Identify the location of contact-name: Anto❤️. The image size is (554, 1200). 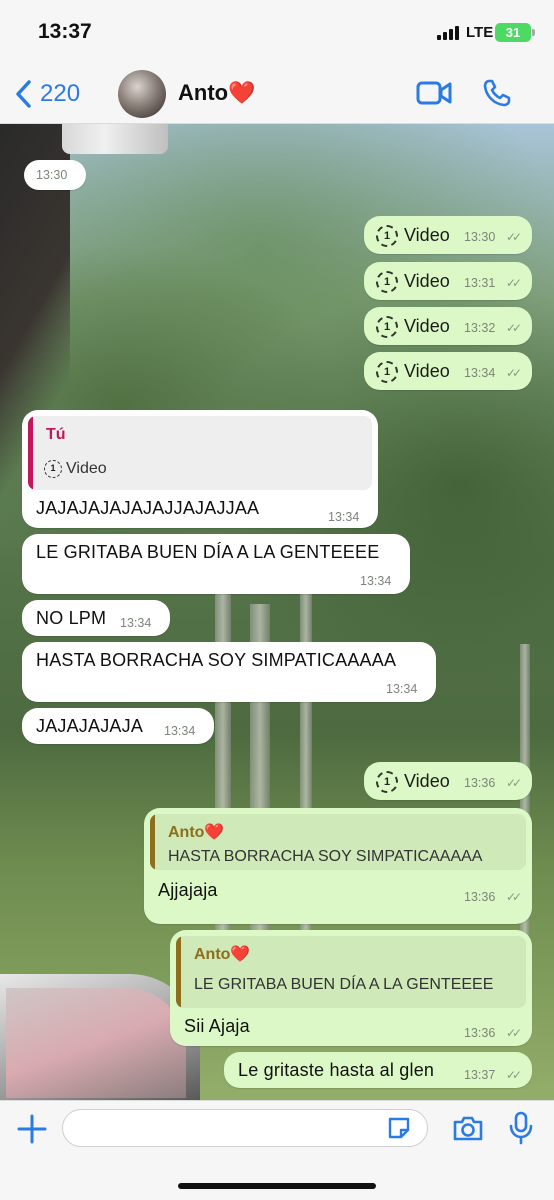
(216, 93).